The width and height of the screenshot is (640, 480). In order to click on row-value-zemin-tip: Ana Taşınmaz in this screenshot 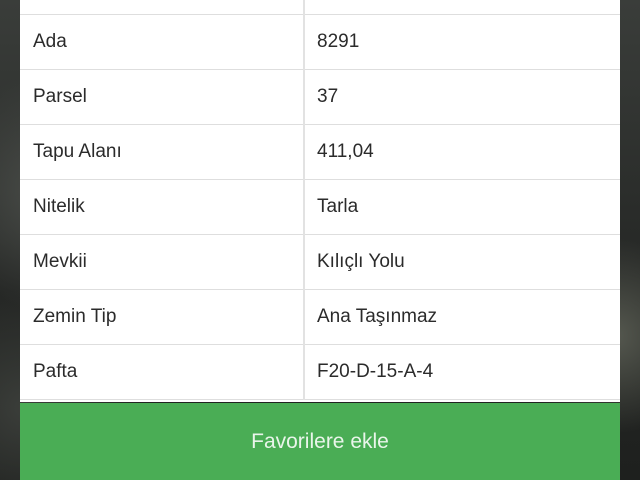, I will do `click(462, 317)`.